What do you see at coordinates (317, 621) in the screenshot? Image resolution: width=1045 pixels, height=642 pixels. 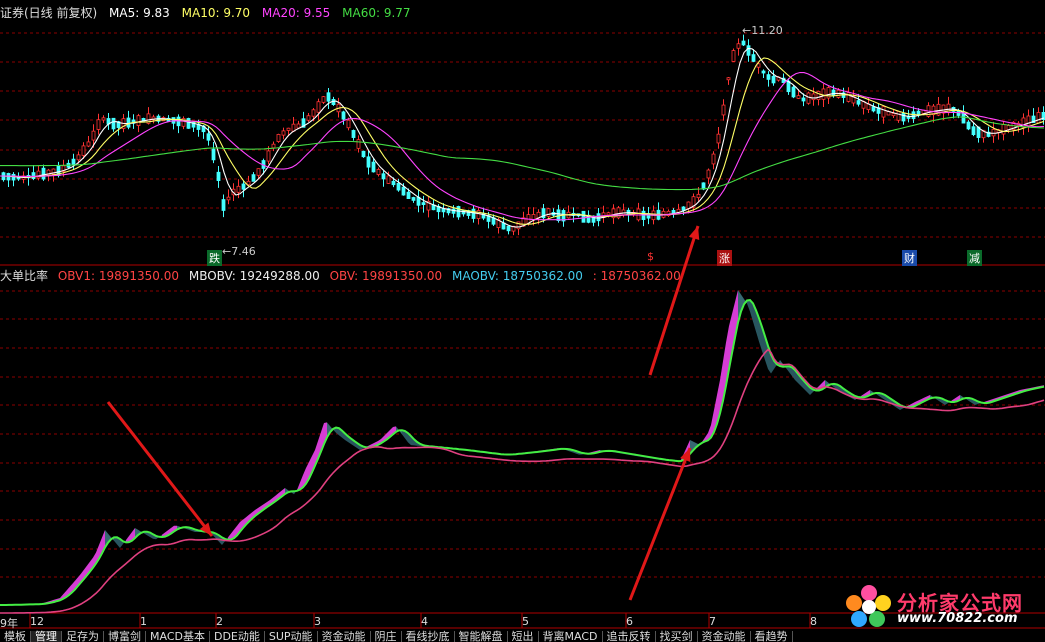 I see `time-axis-label: 3` at bounding box center [317, 621].